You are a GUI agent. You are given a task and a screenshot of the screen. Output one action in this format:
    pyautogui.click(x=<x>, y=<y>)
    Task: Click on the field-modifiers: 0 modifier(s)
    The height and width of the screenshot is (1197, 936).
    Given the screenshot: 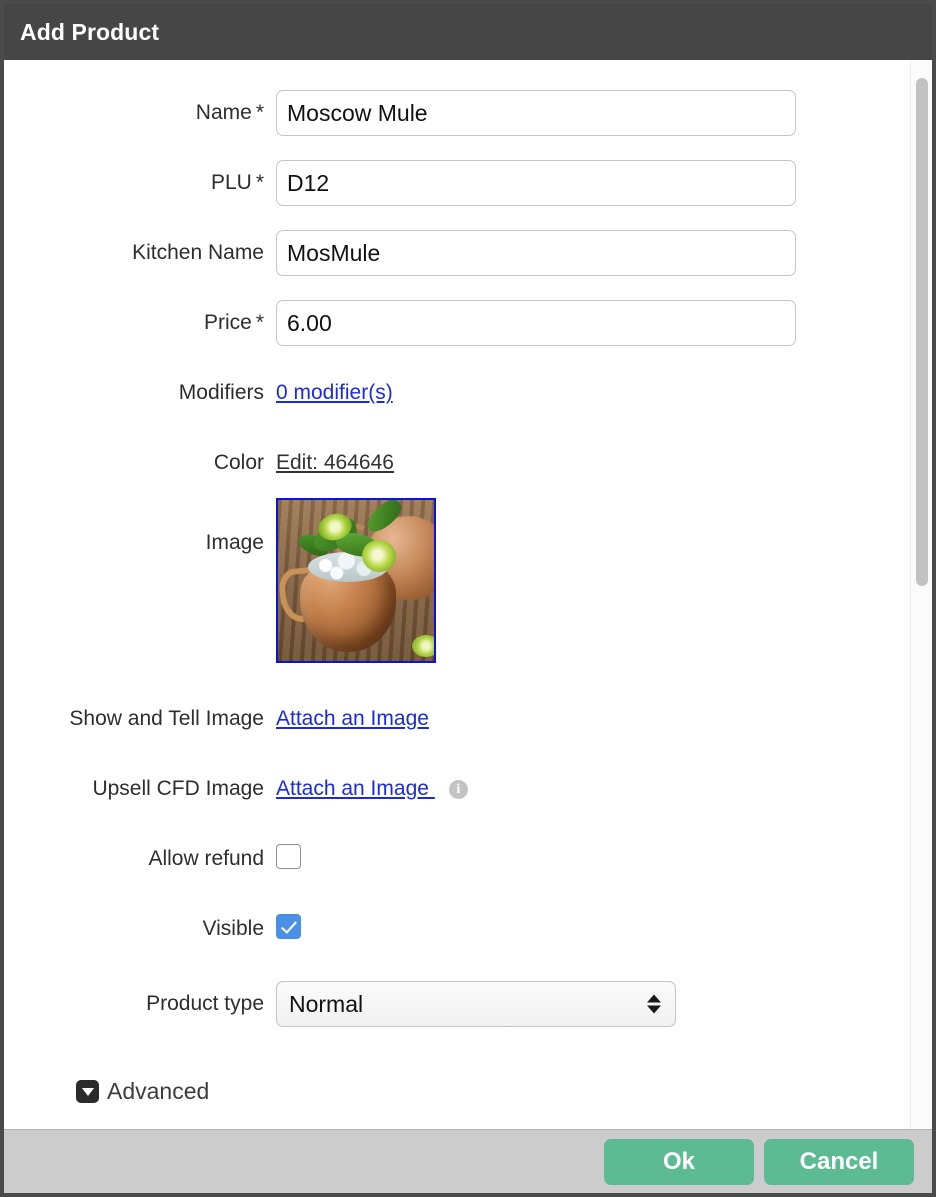 What is the action you would take?
    pyautogui.click(x=604, y=393)
    